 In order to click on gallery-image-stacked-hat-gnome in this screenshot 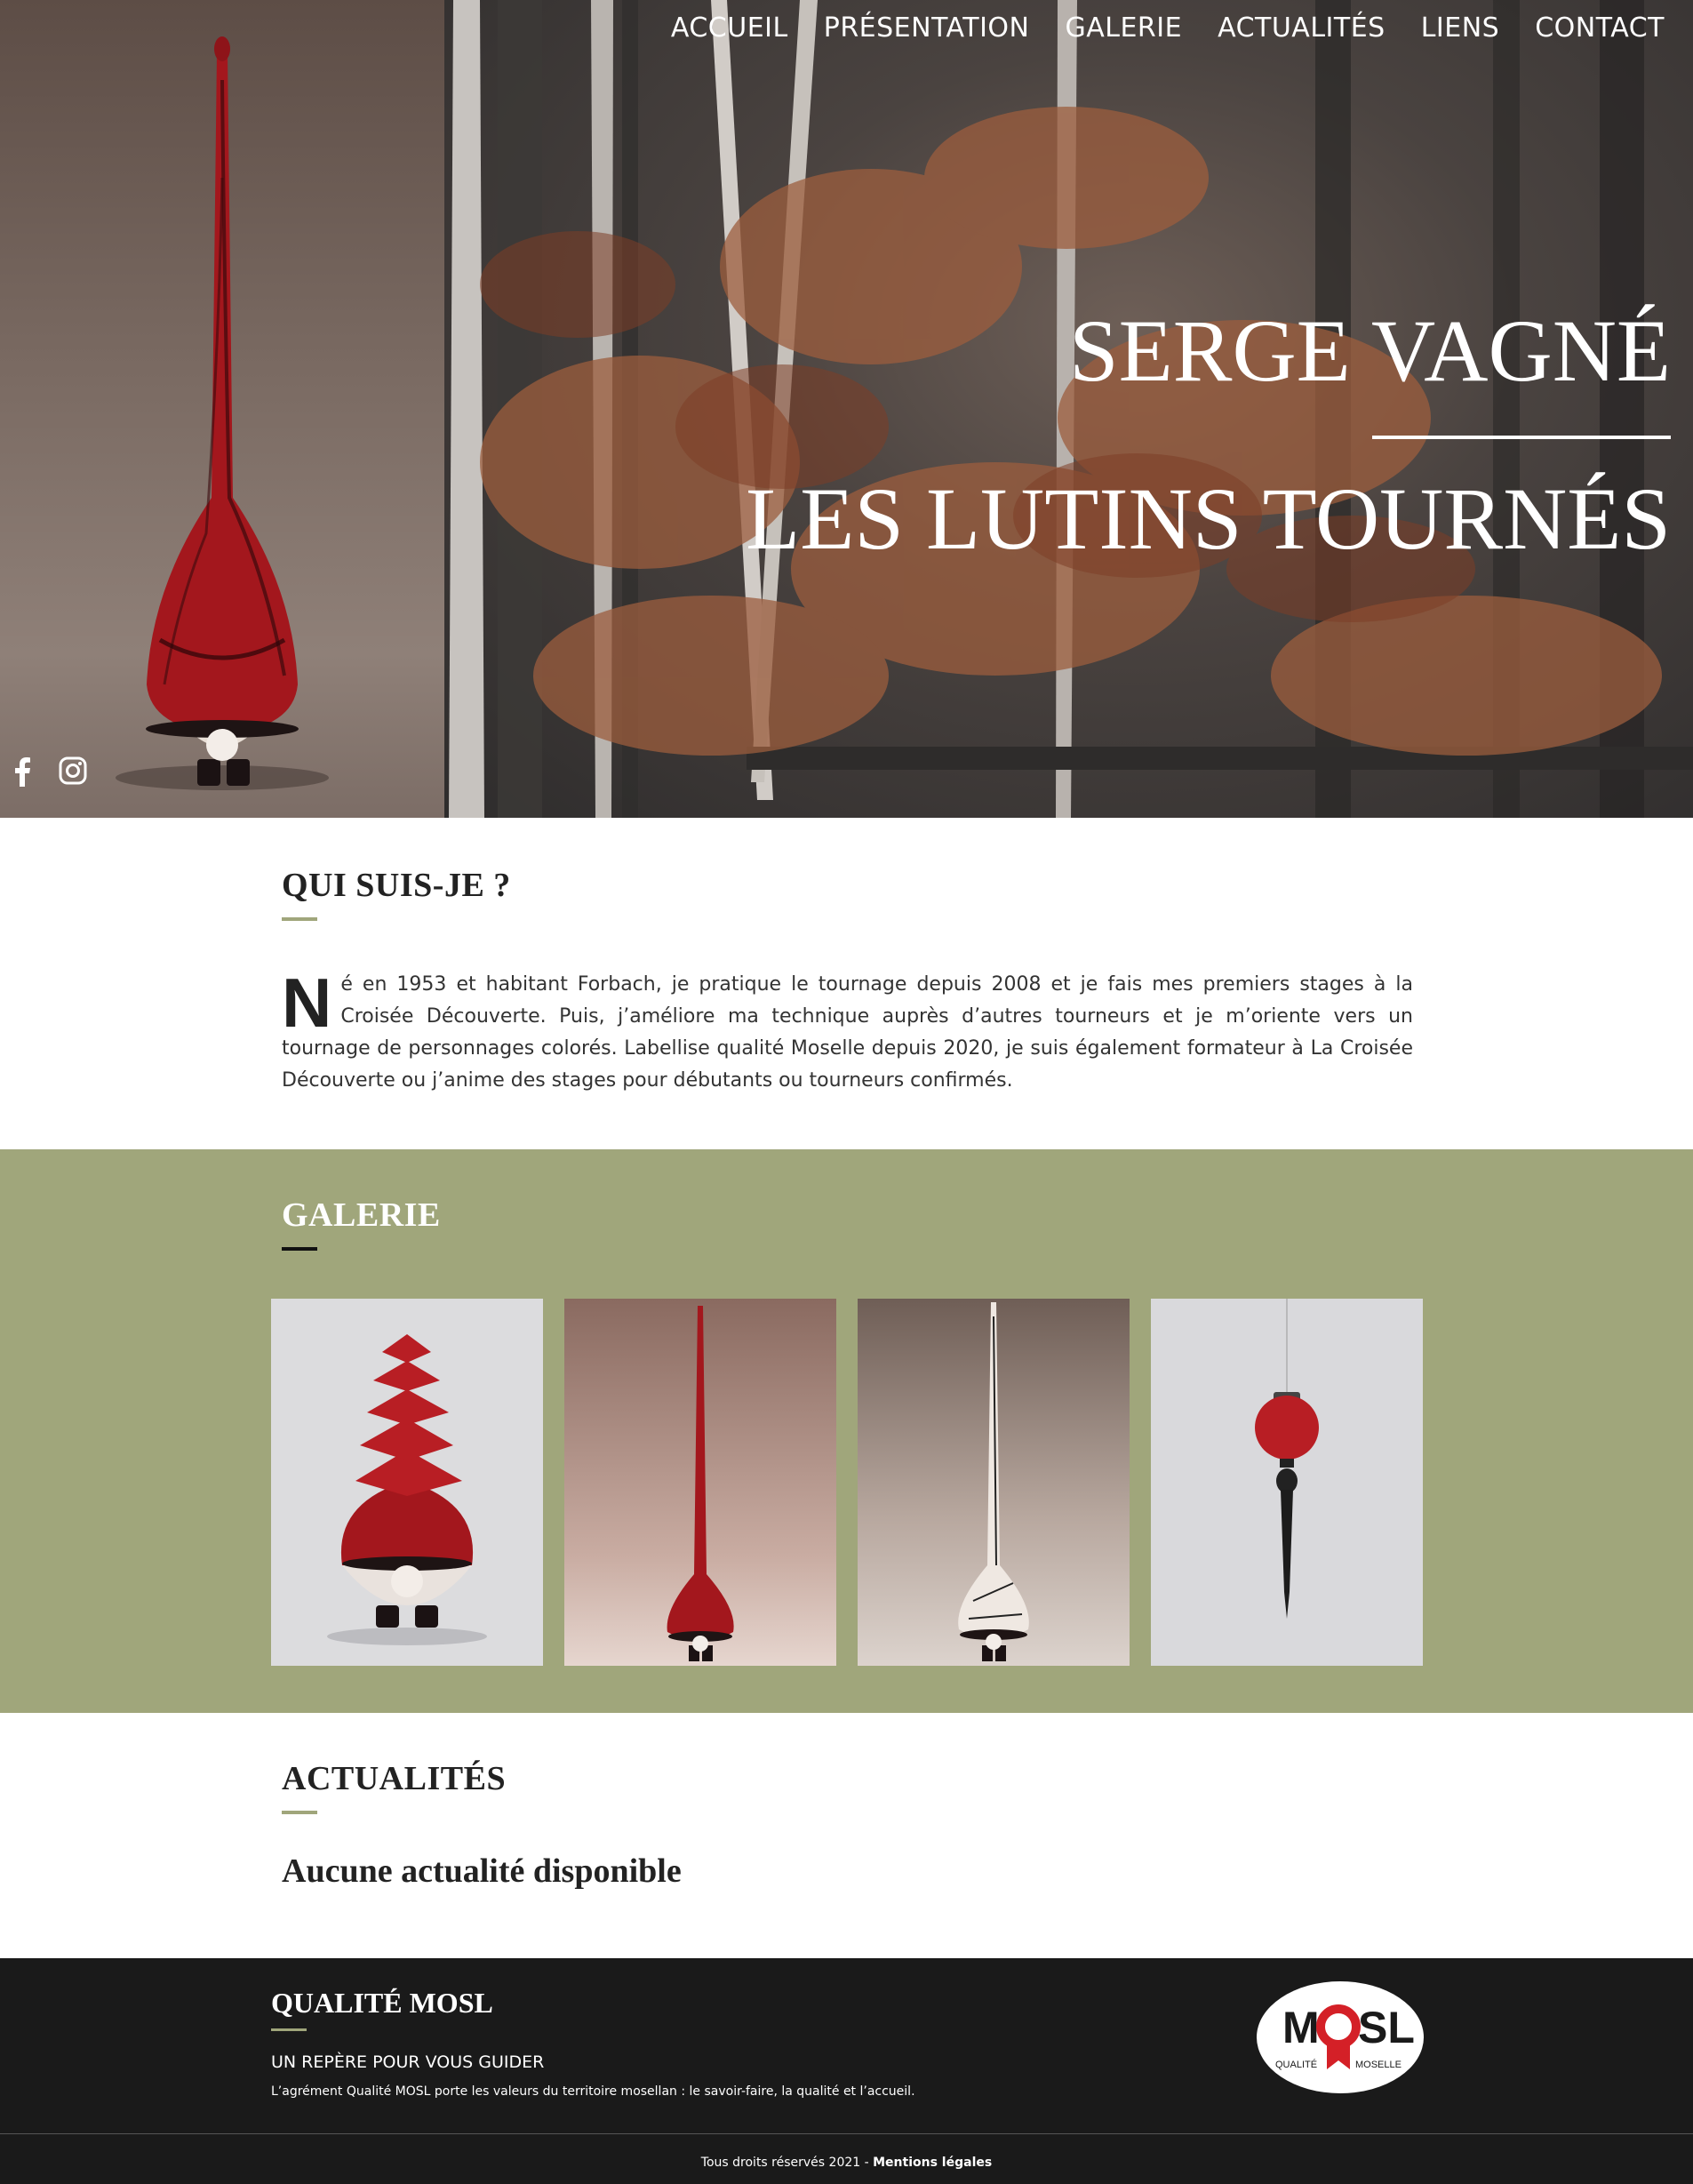, I will do `click(407, 1482)`.